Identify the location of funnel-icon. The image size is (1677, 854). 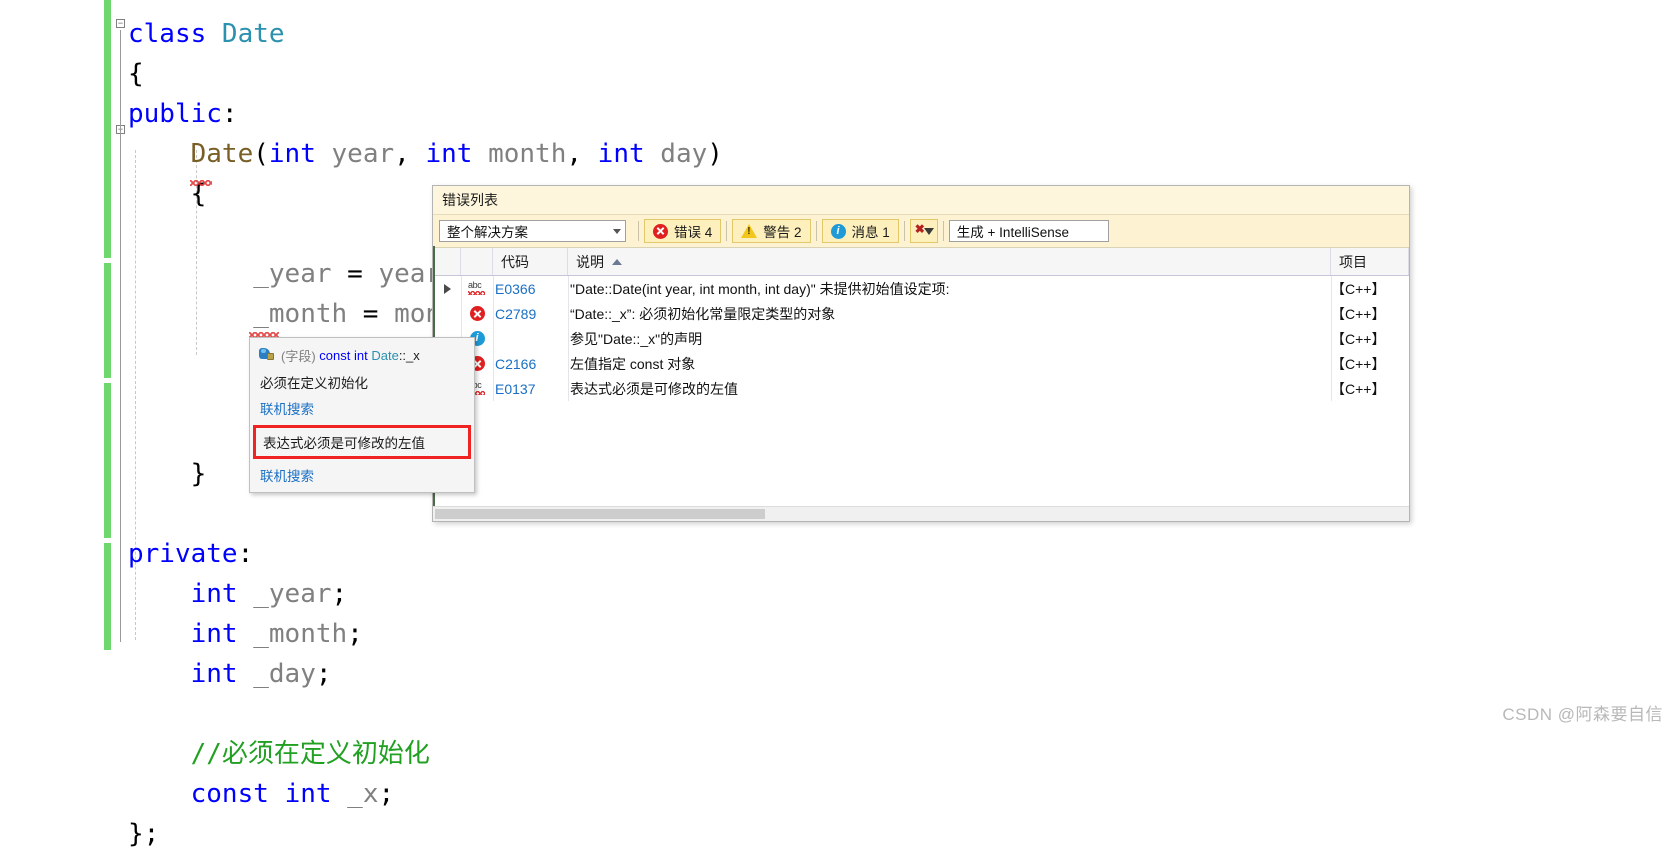
(928, 231).